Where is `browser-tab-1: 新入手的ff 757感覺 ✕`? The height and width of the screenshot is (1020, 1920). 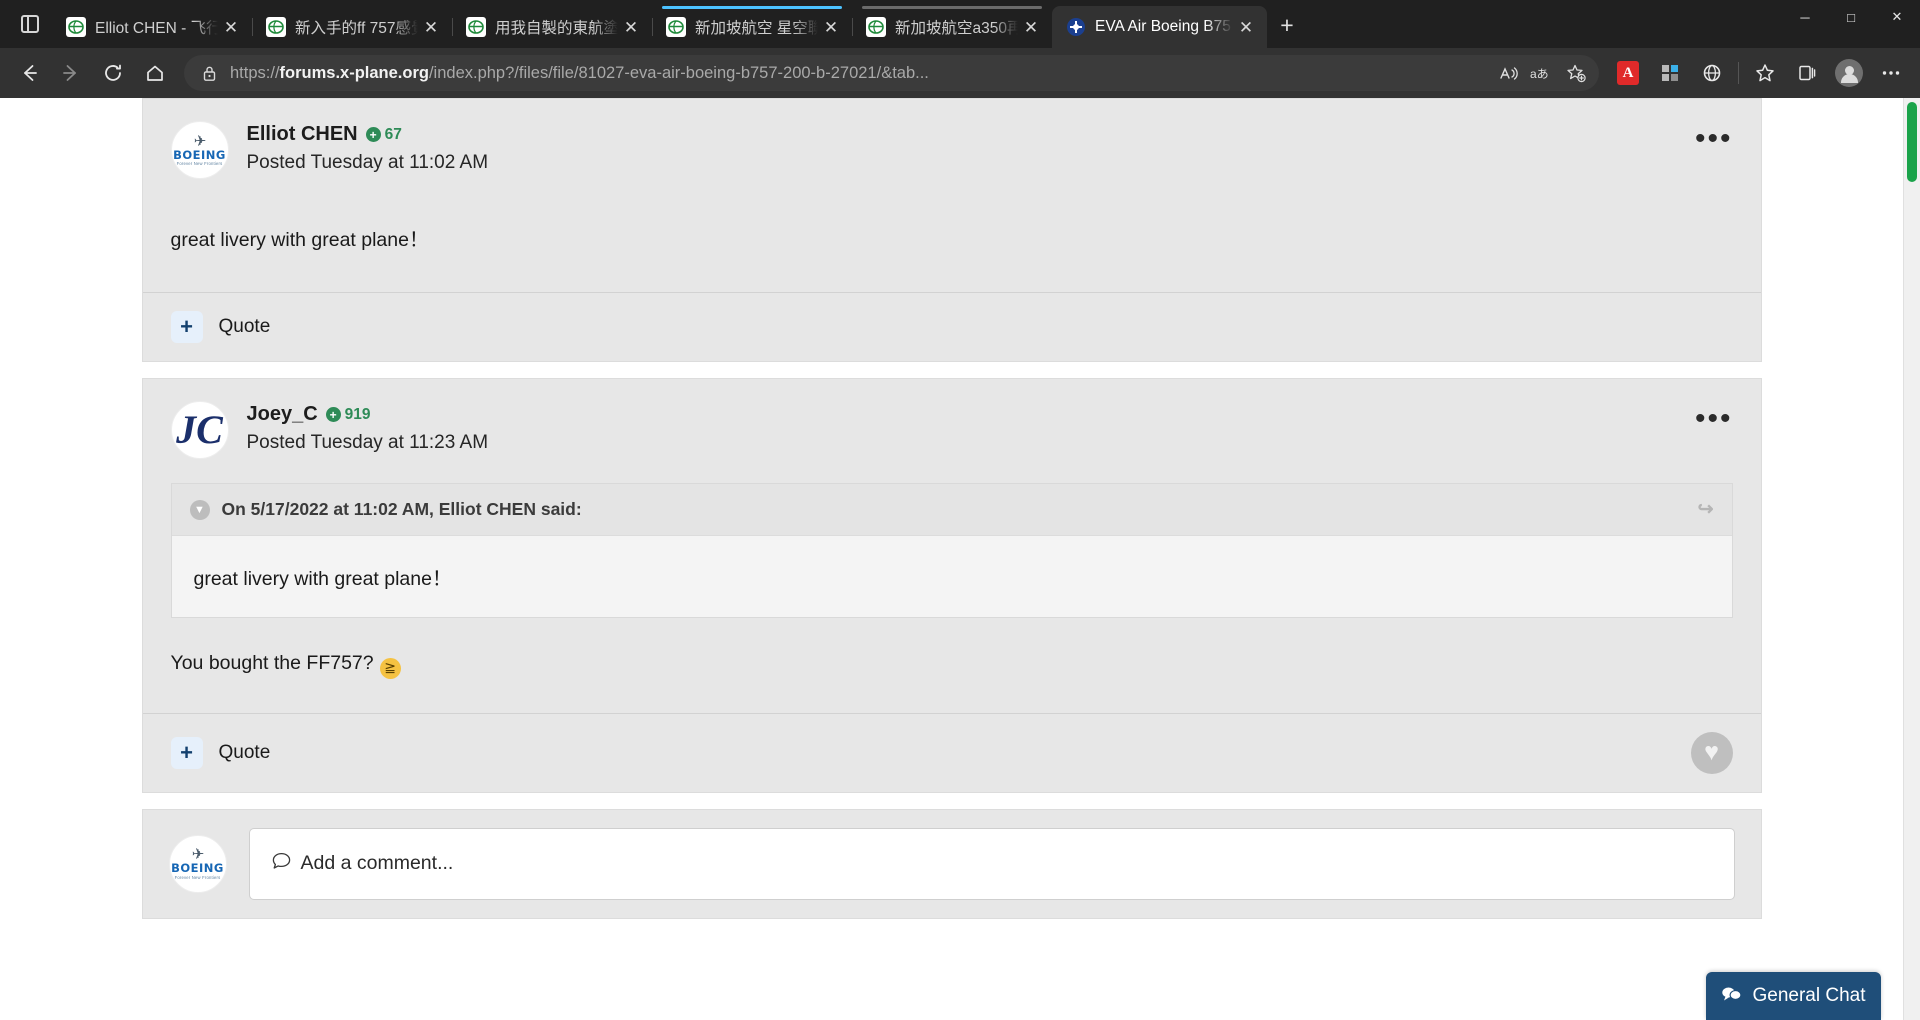
browser-tab-1: 新入手的ff 757感覺 ✕ is located at coordinates (352, 27).